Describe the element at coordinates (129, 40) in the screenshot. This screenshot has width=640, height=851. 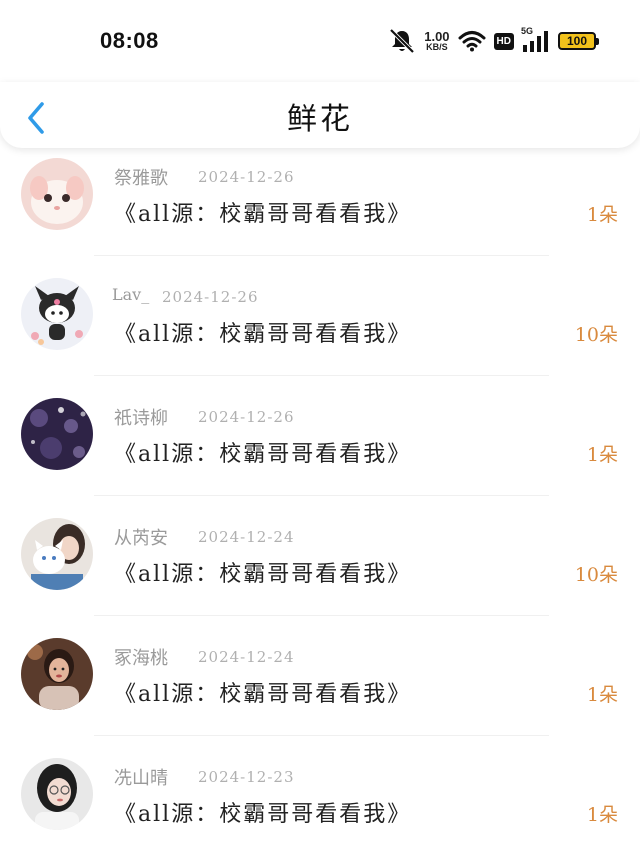
I see `status-time: 08:08` at that location.